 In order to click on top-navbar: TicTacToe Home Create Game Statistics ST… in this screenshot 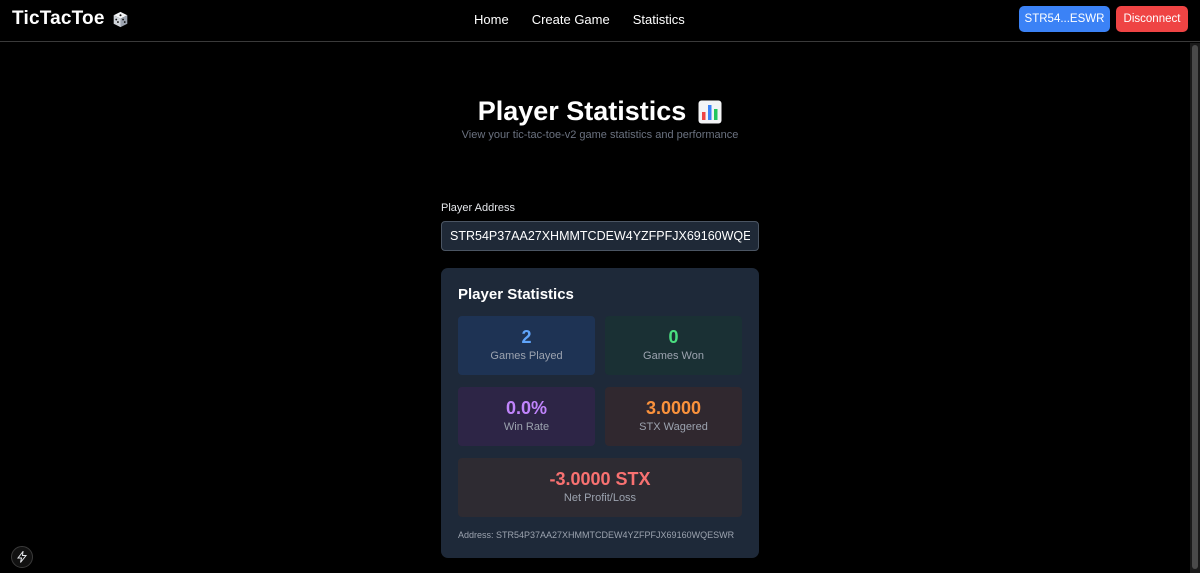, I will do `click(600, 21)`.